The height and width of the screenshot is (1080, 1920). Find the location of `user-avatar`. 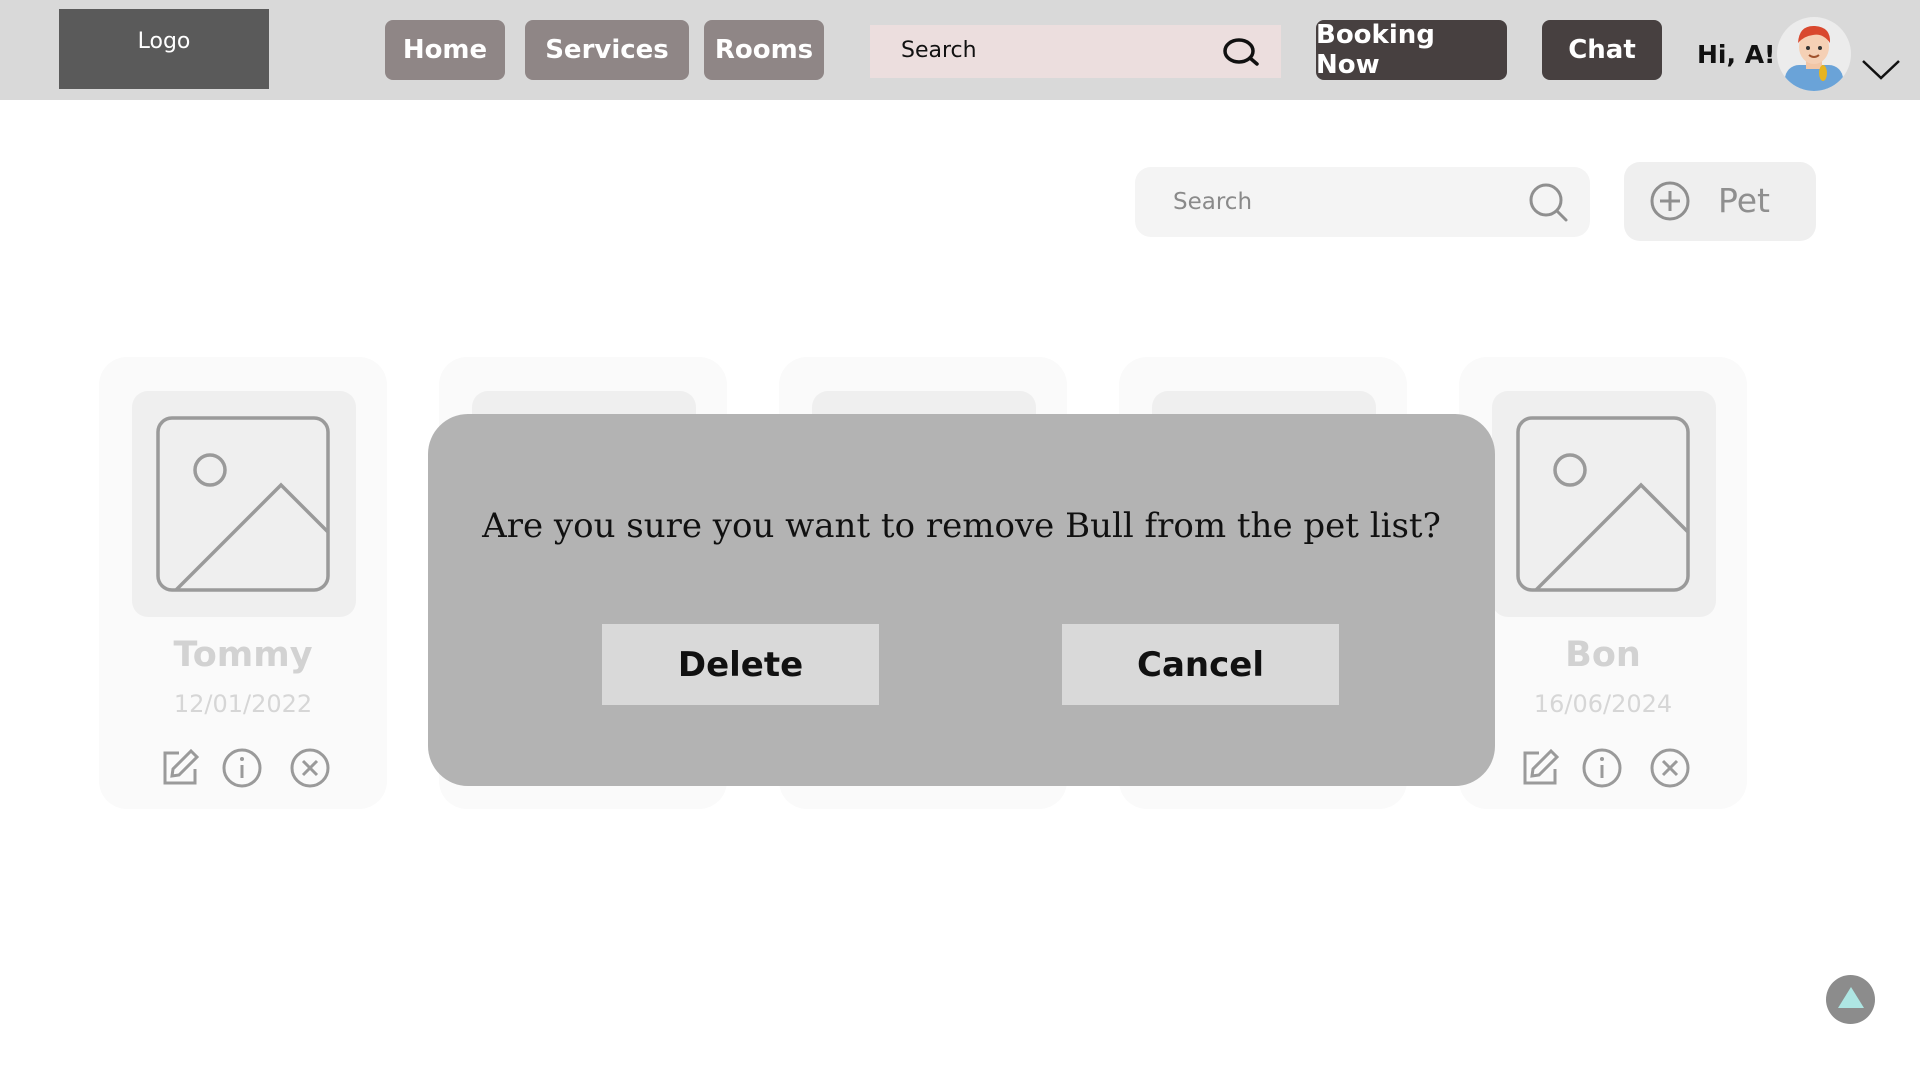

user-avatar is located at coordinates (1814, 54).